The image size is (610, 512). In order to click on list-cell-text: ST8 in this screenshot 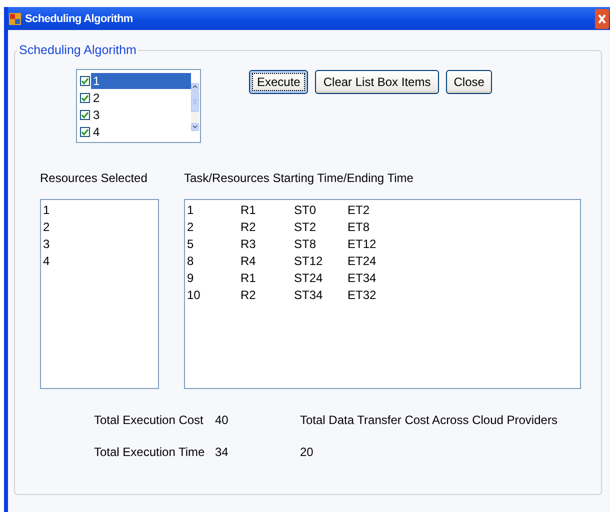, I will do `click(306, 244)`.